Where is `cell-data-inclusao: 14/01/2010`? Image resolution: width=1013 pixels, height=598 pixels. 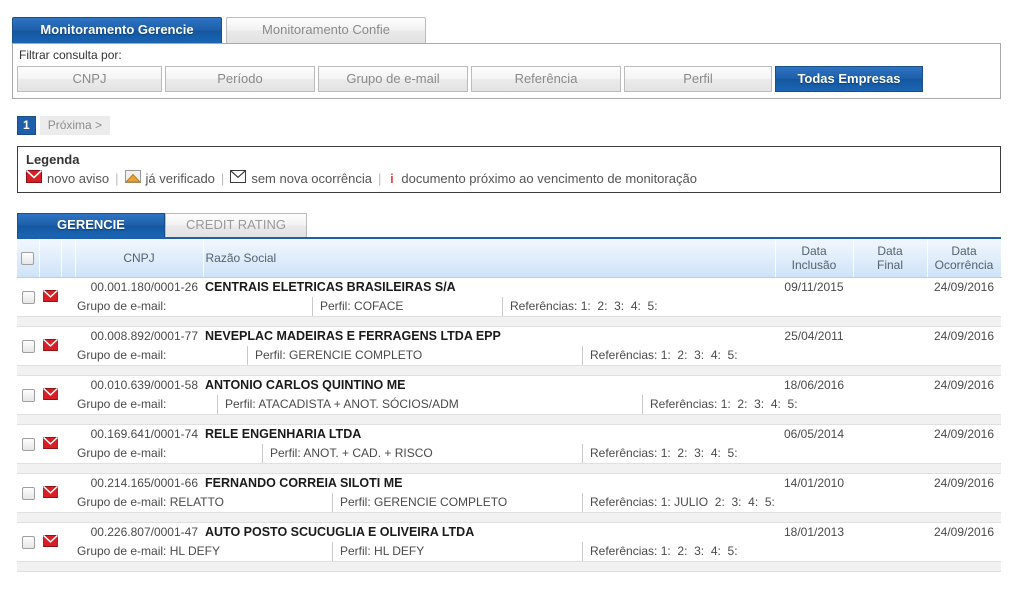 cell-data-inclusao: 14/01/2010 is located at coordinates (814, 482).